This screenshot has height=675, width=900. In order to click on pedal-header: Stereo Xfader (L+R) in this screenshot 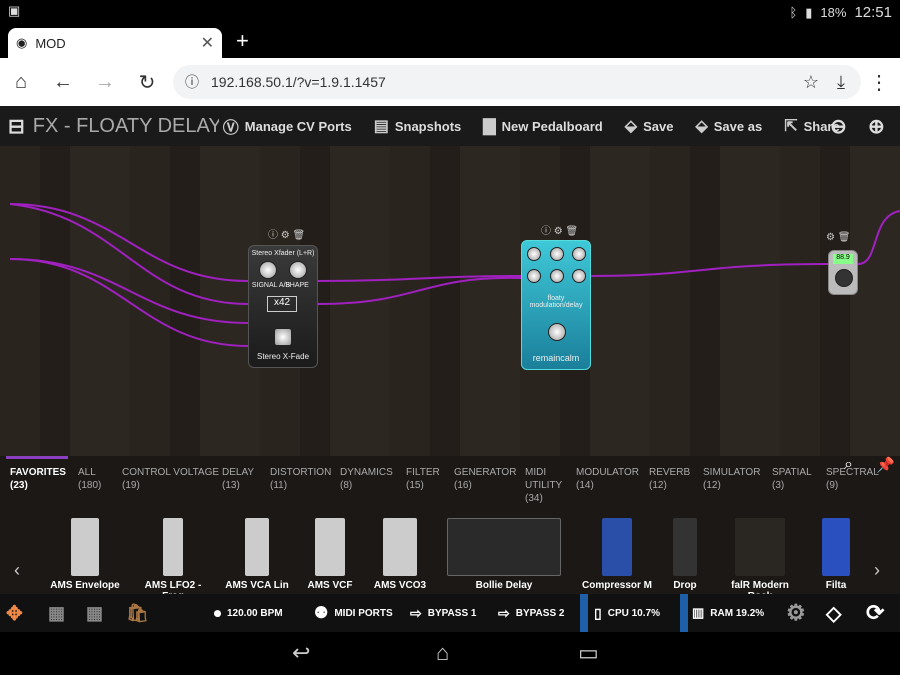, I will do `click(283, 253)`.